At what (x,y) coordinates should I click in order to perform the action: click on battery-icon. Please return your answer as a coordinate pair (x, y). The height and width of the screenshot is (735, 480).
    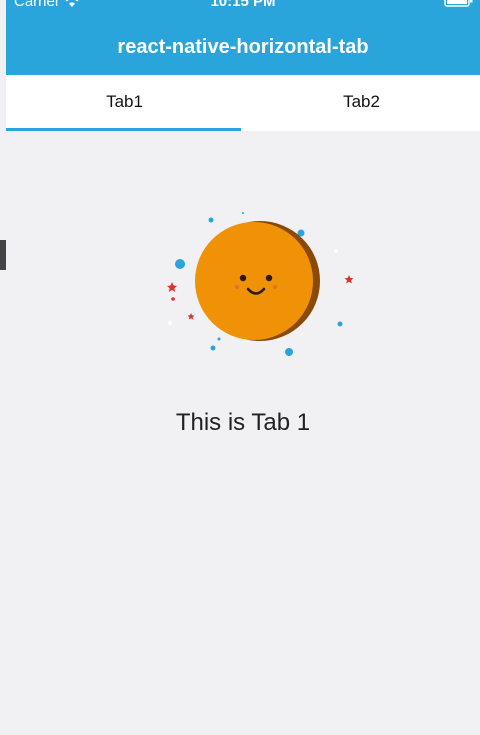
    Looking at the image, I should click on (458, 3).